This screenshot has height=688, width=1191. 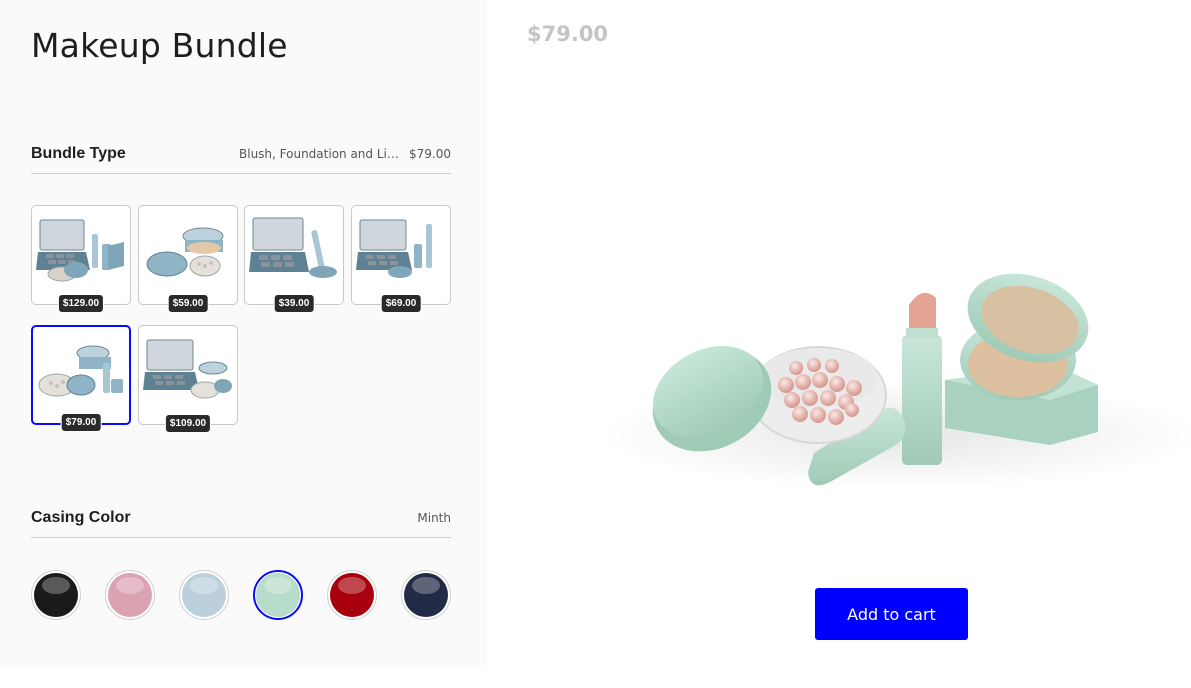 What do you see at coordinates (81, 517) in the screenshot?
I see `casing-color-label: Casing Color` at bounding box center [81, 517].